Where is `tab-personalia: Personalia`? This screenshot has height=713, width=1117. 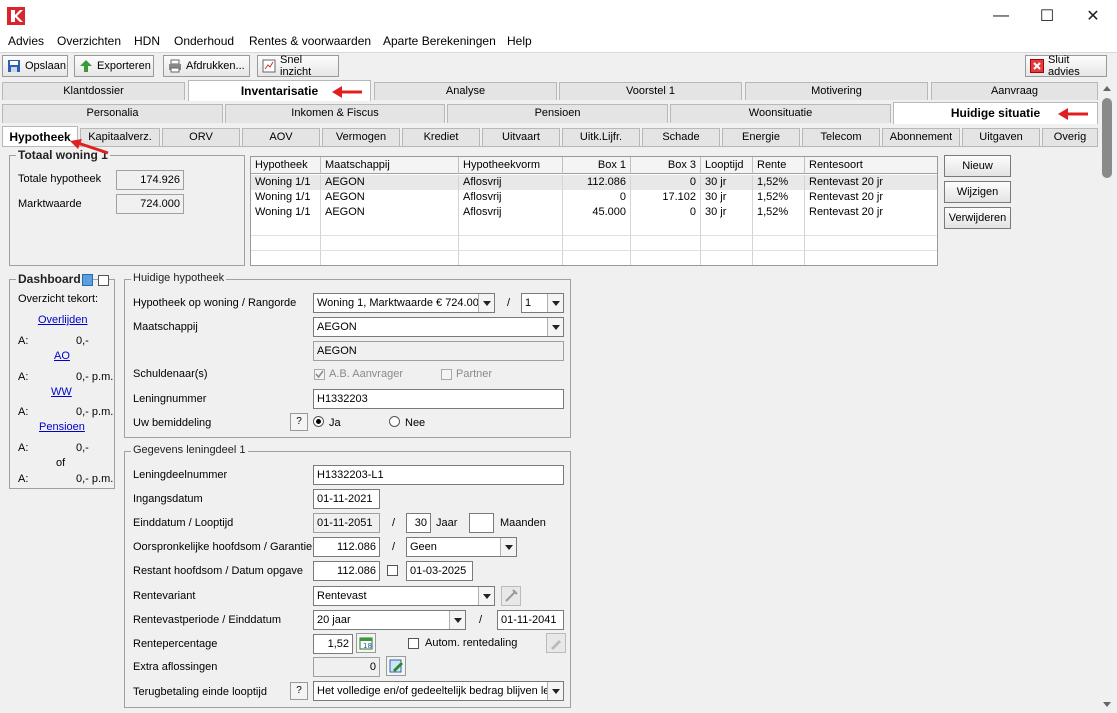
tab-personalia: Personalia is located at coordinates (112, 113).